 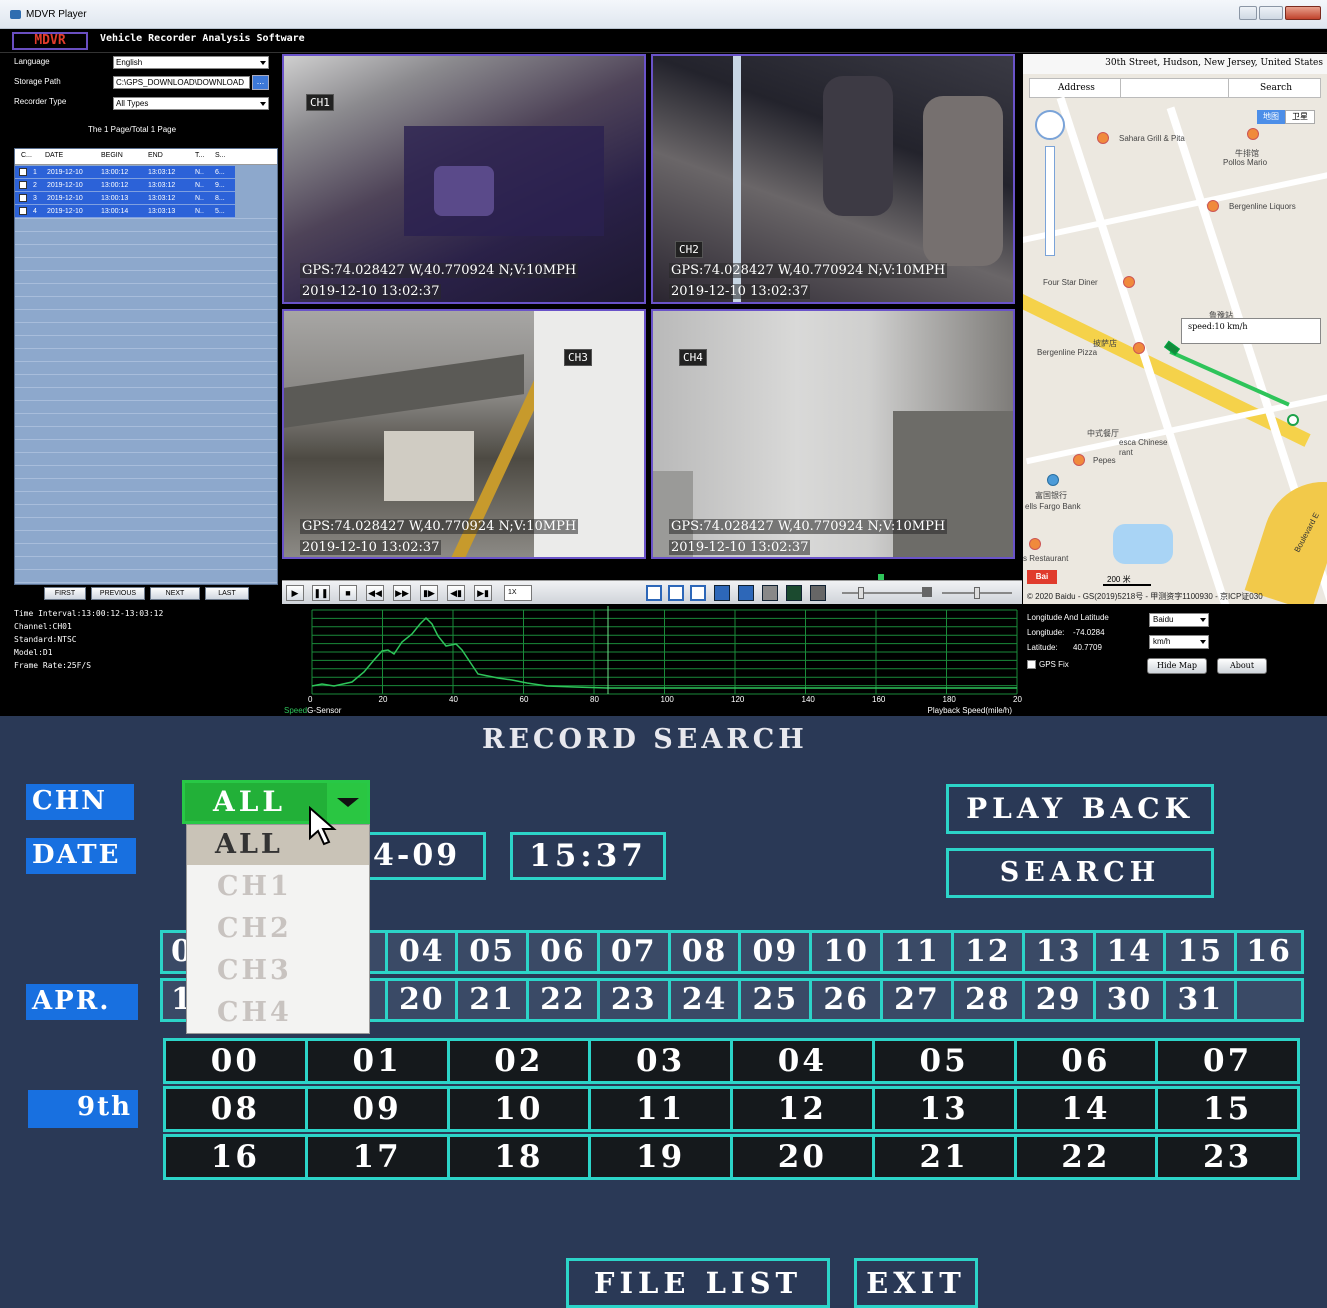 I want to click on close-button, so click(x=1303, y=13).